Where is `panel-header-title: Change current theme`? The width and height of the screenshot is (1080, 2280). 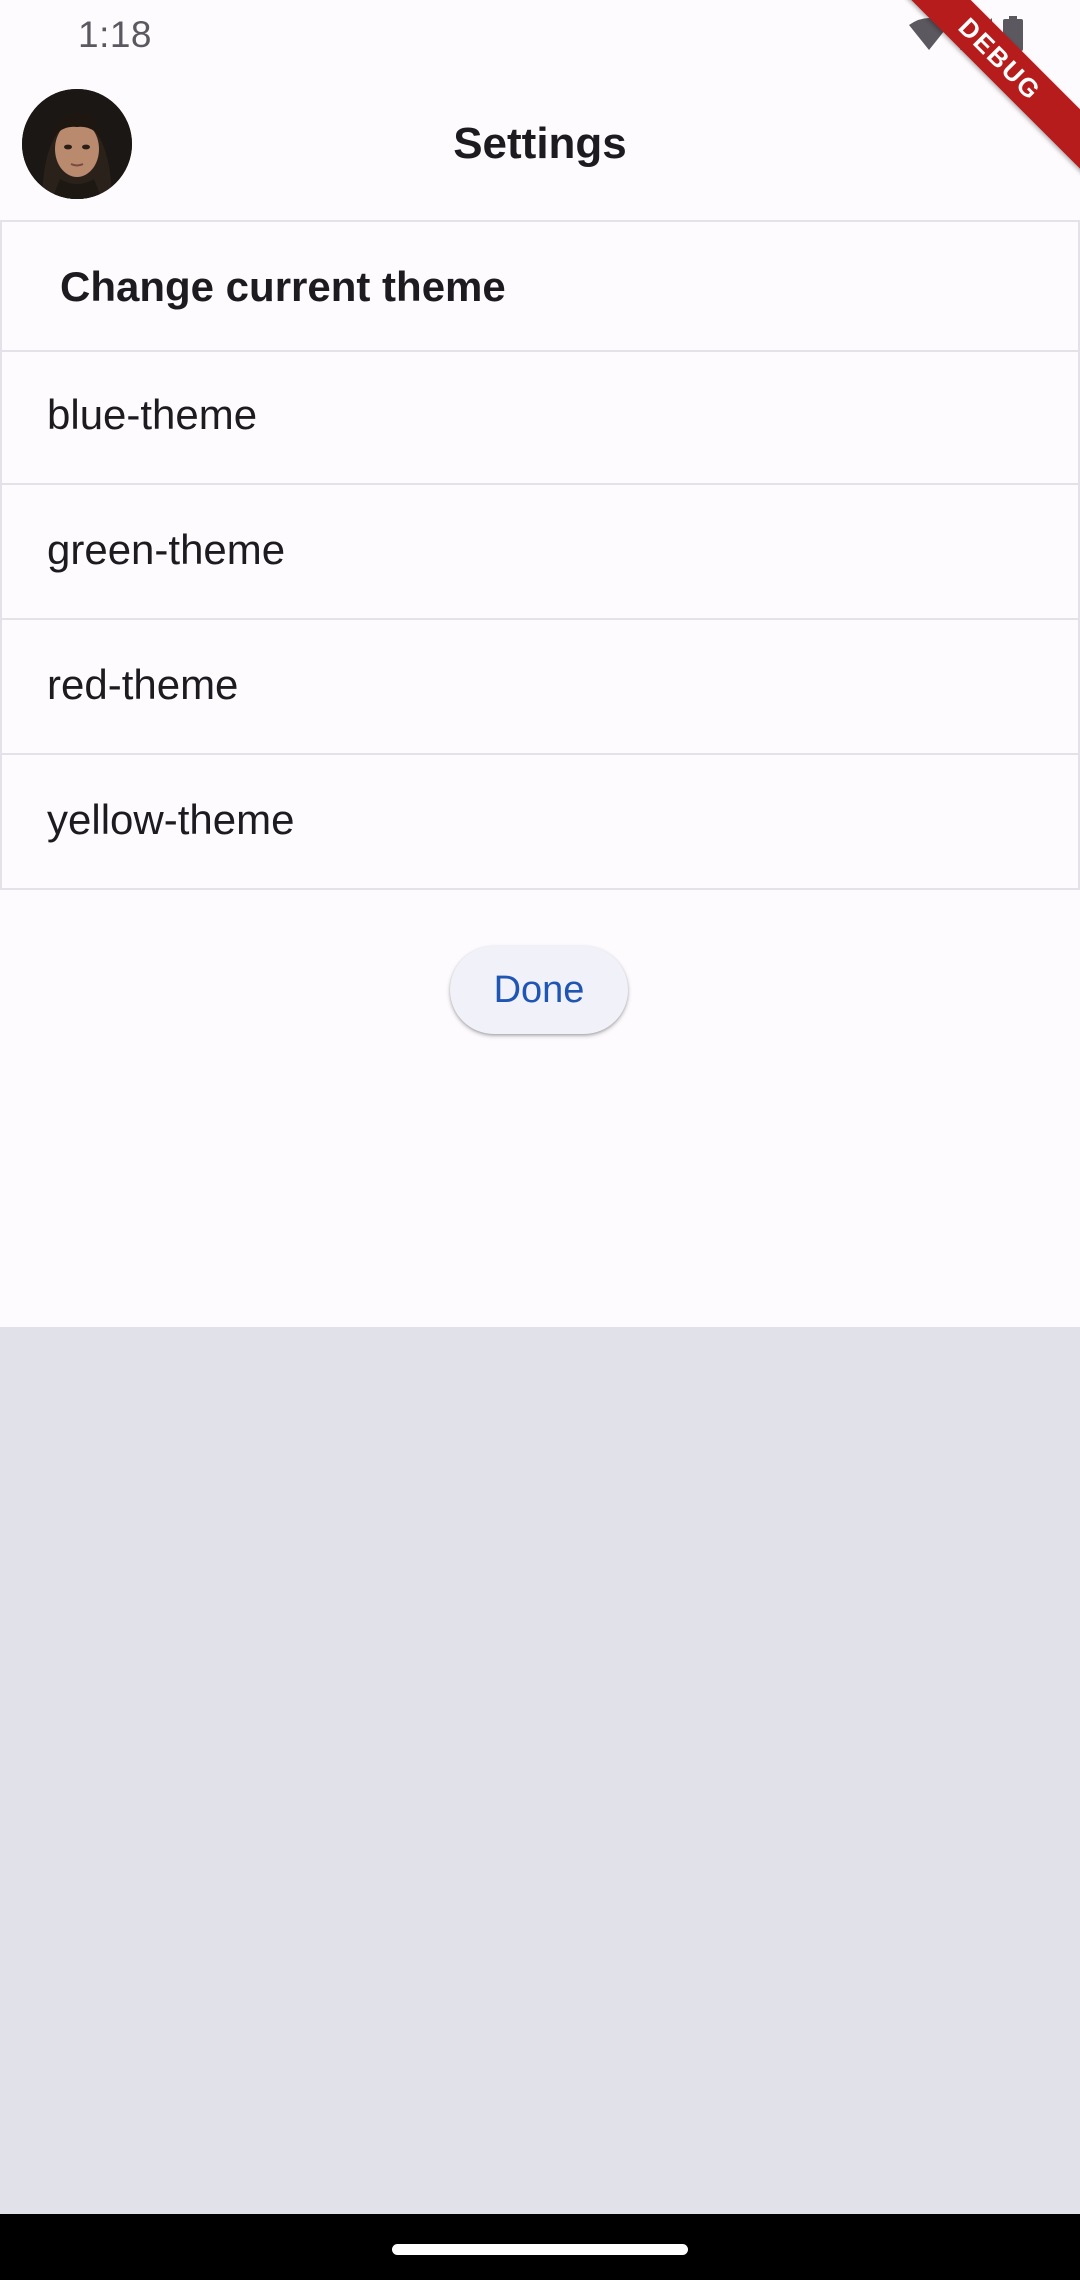 panel-header-title: Change current theme is located at coordinates (283, 286).